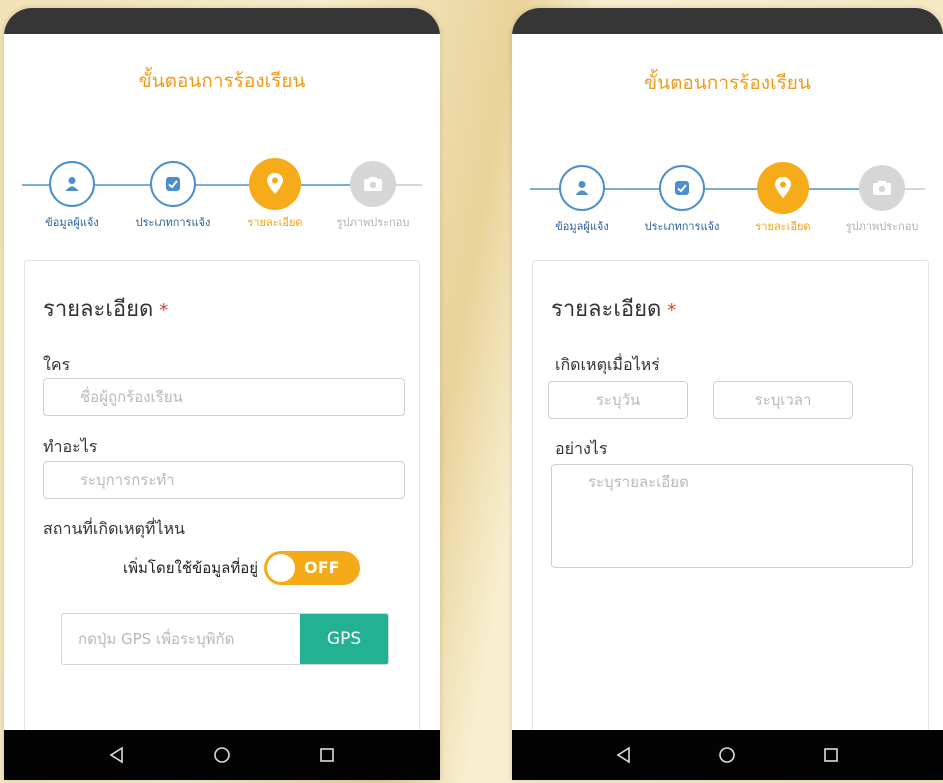 Image resolution: width=943 pixels, height=783 pixels. I want to click on toggle-state: OFF, so click(322, 567).